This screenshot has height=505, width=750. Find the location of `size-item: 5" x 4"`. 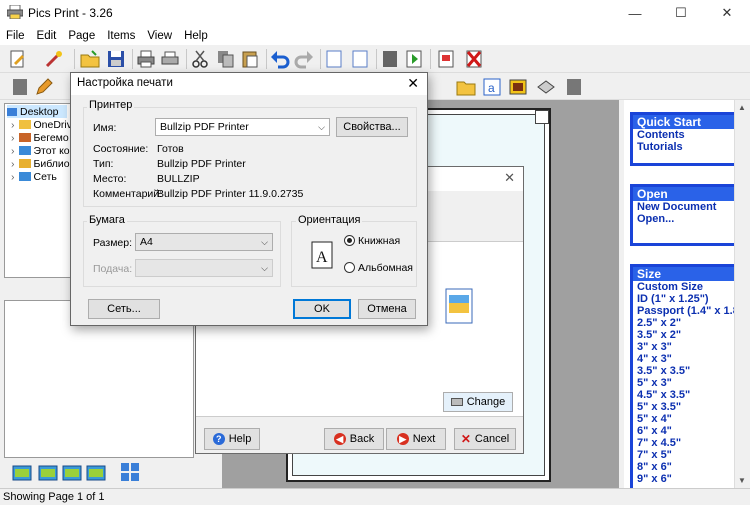

size-item: 5" x 4" is located at coordinates (687, 419).